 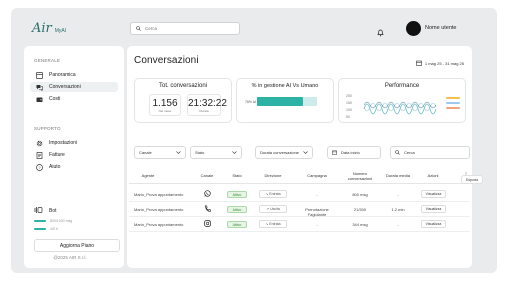 What do you see at coordinates (74, 87) in the screenshot?
I see `sidebar-item-conversazioni: Conversazioni` at bounding box center [74, 87].